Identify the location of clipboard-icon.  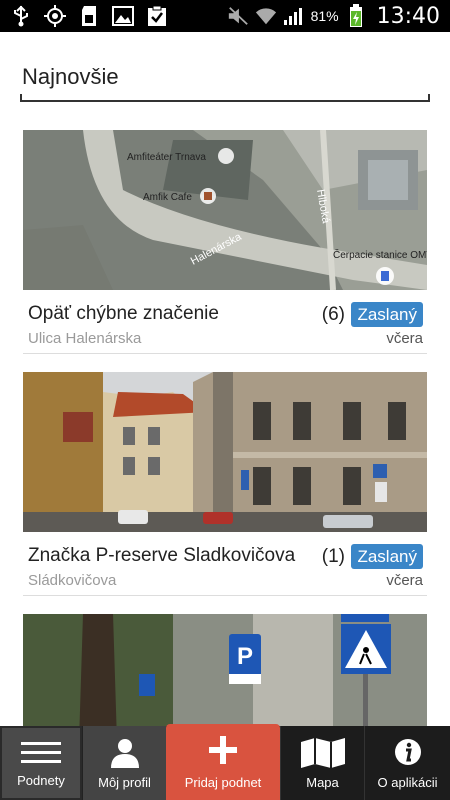
(157, 16).